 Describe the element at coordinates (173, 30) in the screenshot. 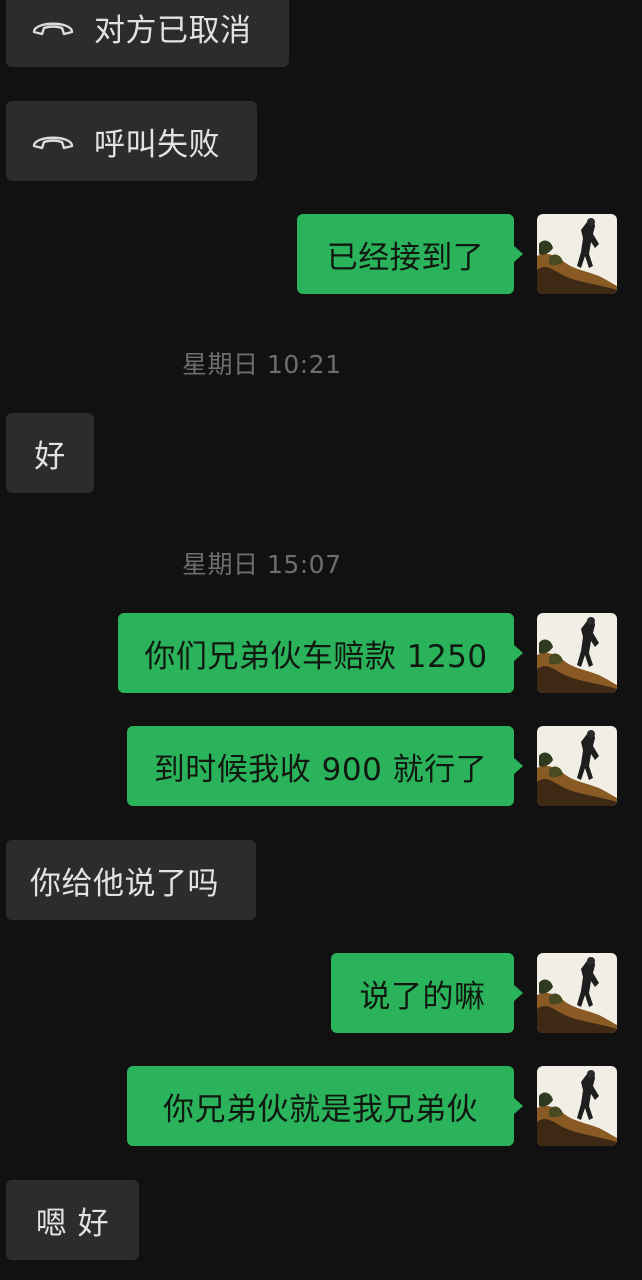

I see `message-text: 对方已取消` at that location.